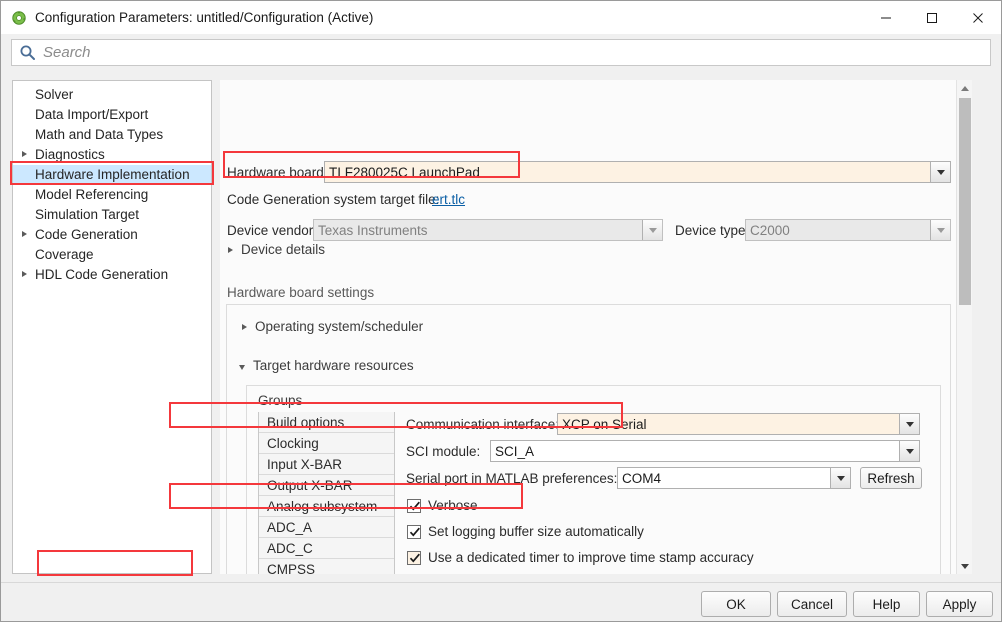  What do you see at coordinates (886, 604) in the screenshot?
I see `help-button: Help` at bounding box center [886, 604].